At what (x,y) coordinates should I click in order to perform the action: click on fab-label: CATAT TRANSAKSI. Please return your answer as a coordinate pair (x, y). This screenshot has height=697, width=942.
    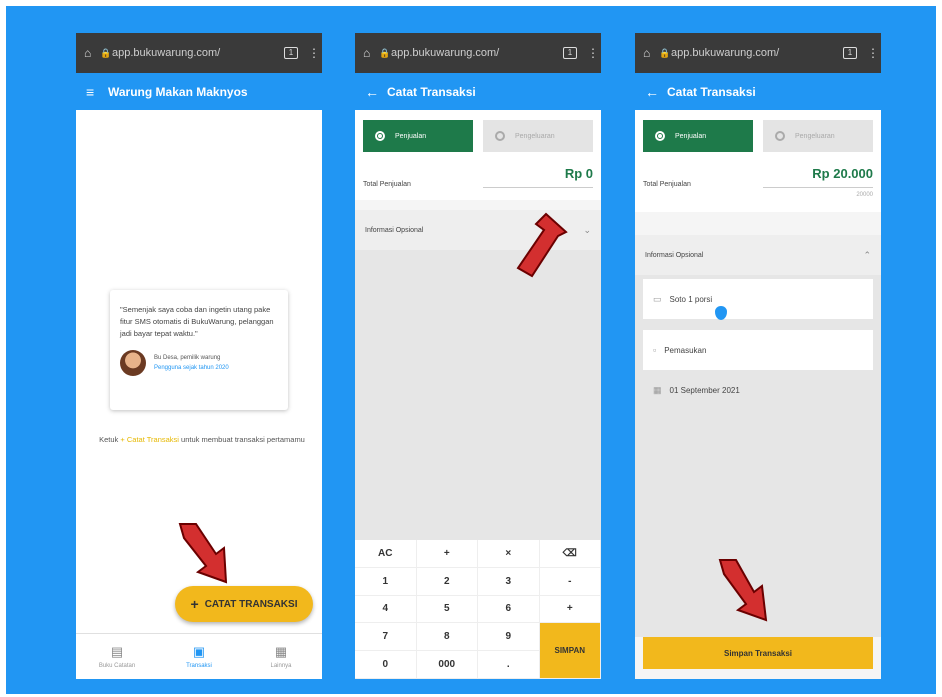
    Looking at the image, I should click on (251, 604).